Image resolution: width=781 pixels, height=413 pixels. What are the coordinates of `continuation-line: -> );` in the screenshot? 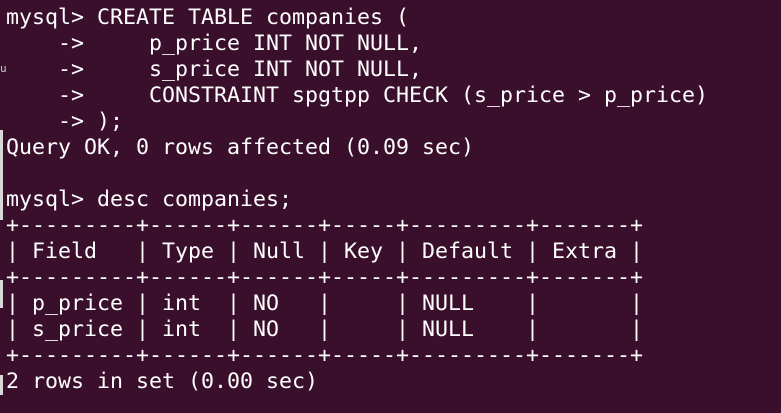 It's located at (65, 121).